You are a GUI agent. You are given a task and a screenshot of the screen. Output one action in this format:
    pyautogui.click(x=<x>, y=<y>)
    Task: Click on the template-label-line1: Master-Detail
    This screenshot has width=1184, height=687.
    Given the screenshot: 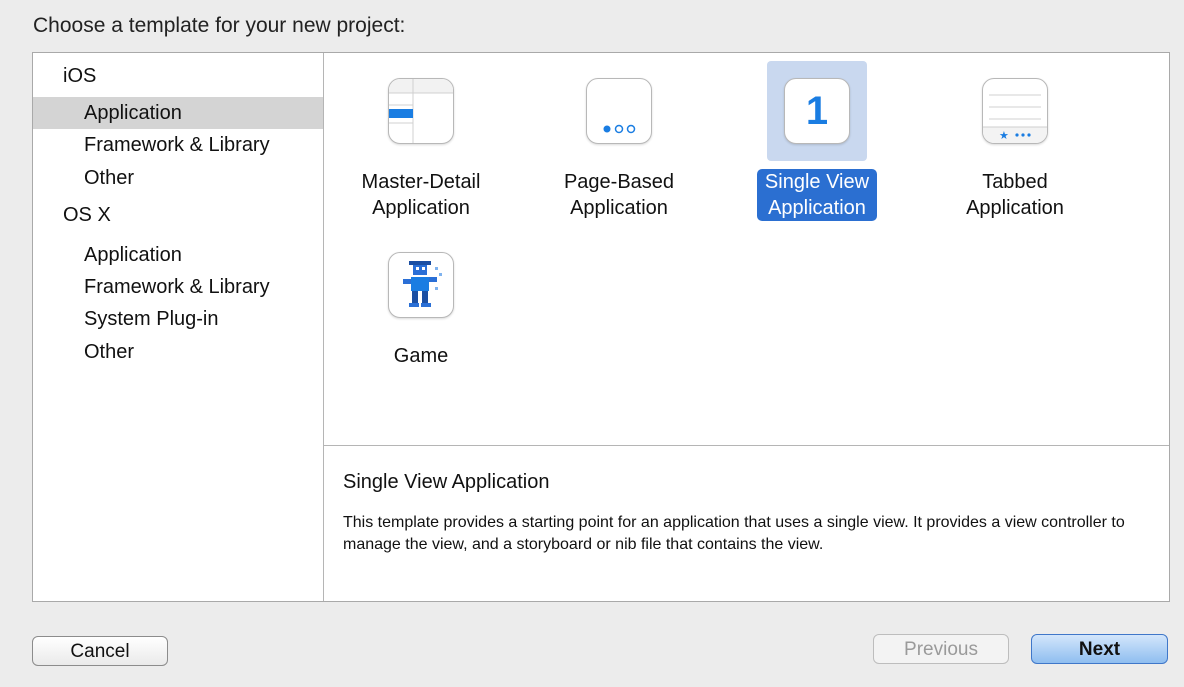 What is the action you would take?
    pyautogui.click(x=421, y=182)
    